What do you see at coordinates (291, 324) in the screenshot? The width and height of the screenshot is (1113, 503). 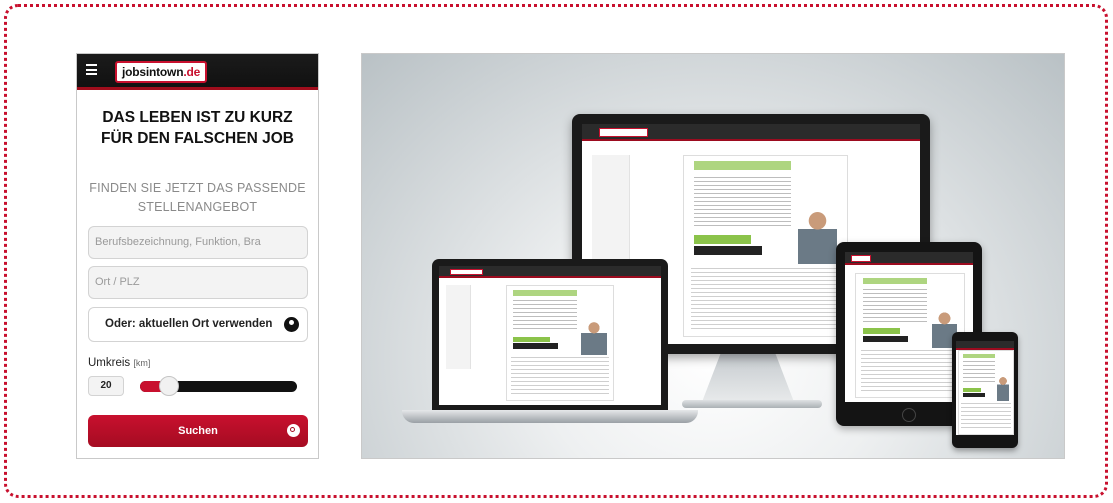 I see `location-pin-icon` at bounding box center [291, 324].